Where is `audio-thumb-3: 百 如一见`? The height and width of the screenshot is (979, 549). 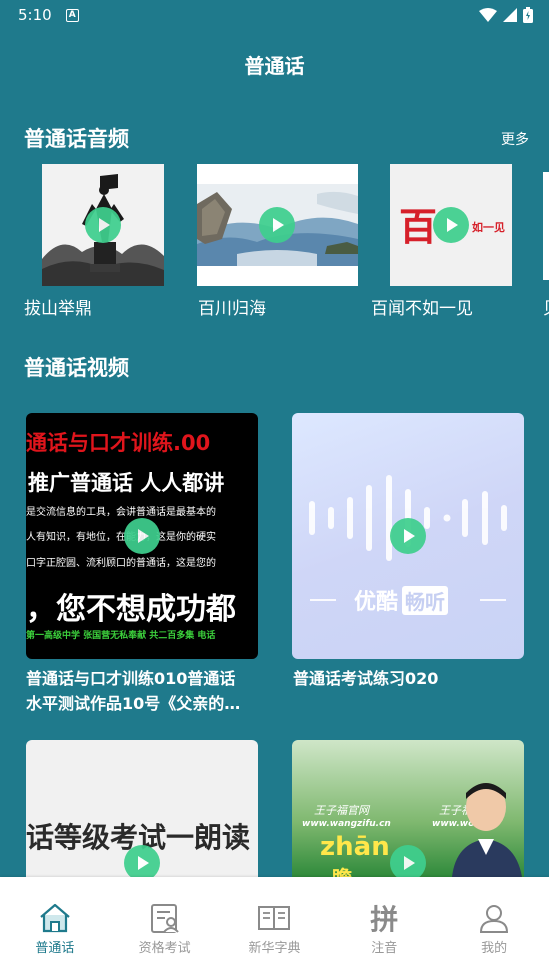 audio-thumb-3: 百 如一见 is located at coordinates (451, 225).